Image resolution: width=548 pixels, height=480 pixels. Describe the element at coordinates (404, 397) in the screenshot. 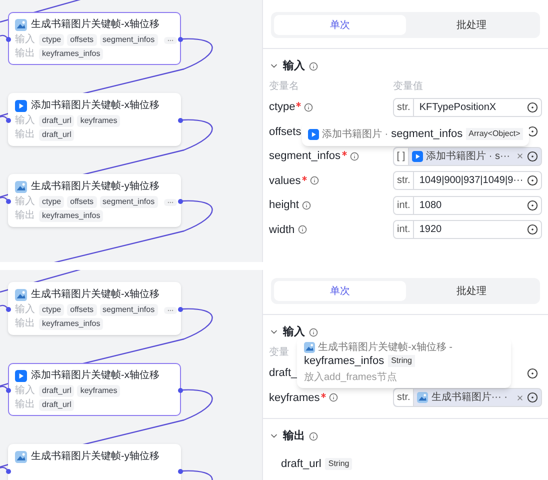

I see `type-label: str.` at that location.